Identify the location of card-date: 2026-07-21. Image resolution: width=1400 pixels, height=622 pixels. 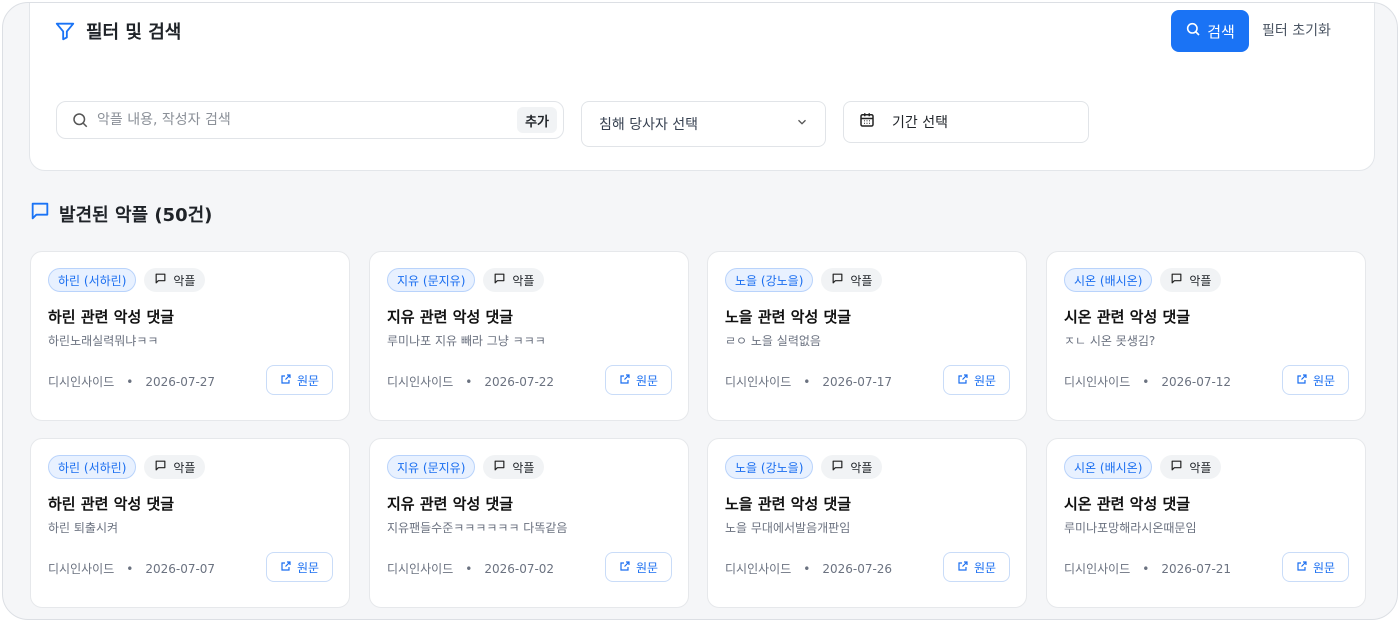
(1196, 568).